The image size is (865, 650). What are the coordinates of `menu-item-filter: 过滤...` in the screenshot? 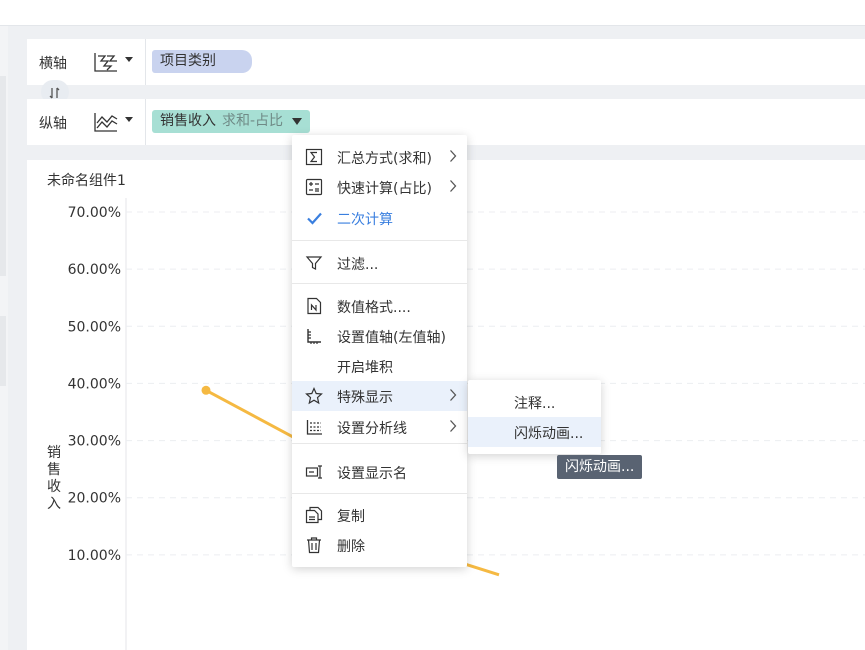 It's located at (379, 263).